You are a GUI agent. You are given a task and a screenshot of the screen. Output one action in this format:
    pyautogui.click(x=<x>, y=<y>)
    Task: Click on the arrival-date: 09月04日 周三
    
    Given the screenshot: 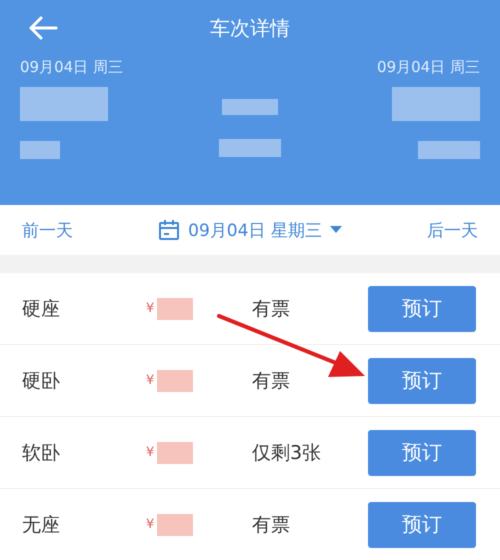 What is the action you would take?
    pyautogui.click(x=428, y=67)
    